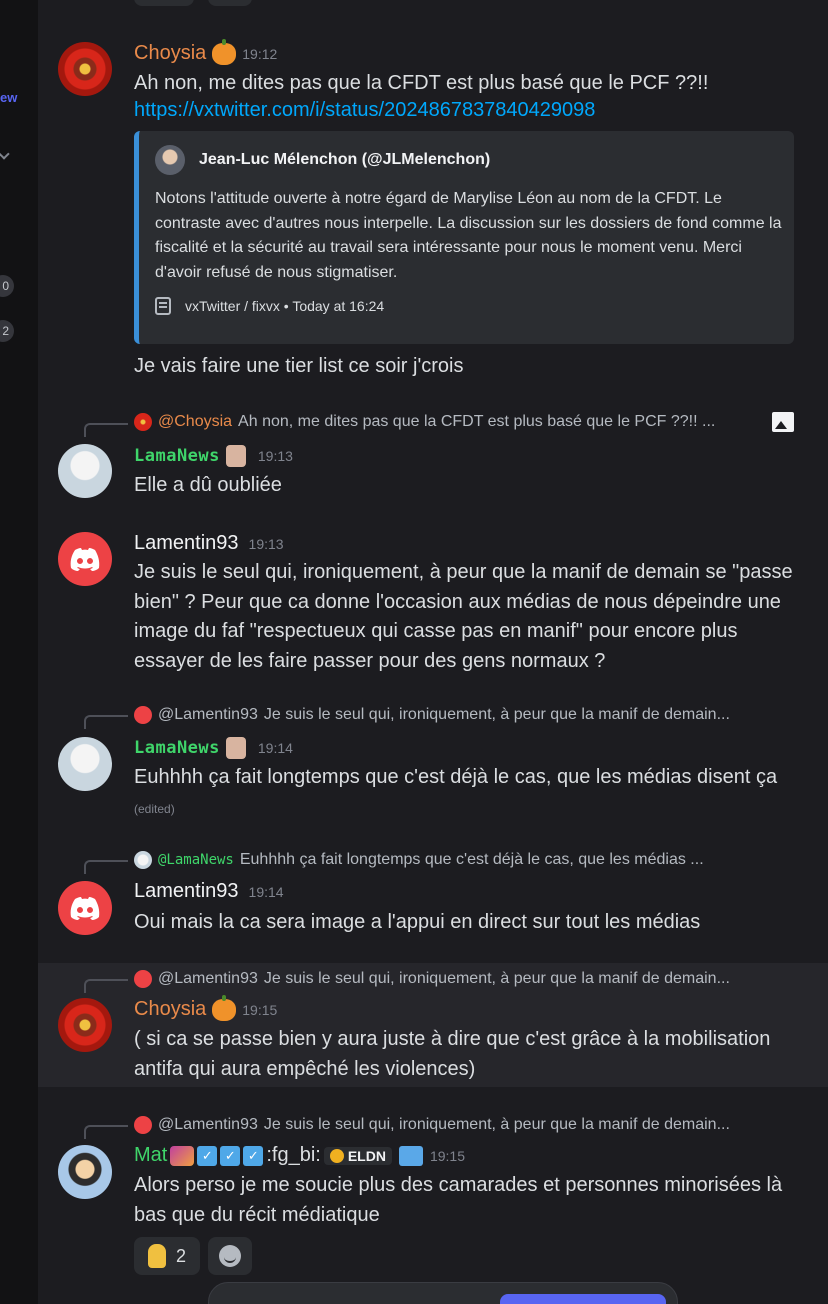 This screenshot has height=1304, width=828. Describe the element at coordinates (8, 97) in the screenshot. I see `new-messages-indicator: ew` at that location.